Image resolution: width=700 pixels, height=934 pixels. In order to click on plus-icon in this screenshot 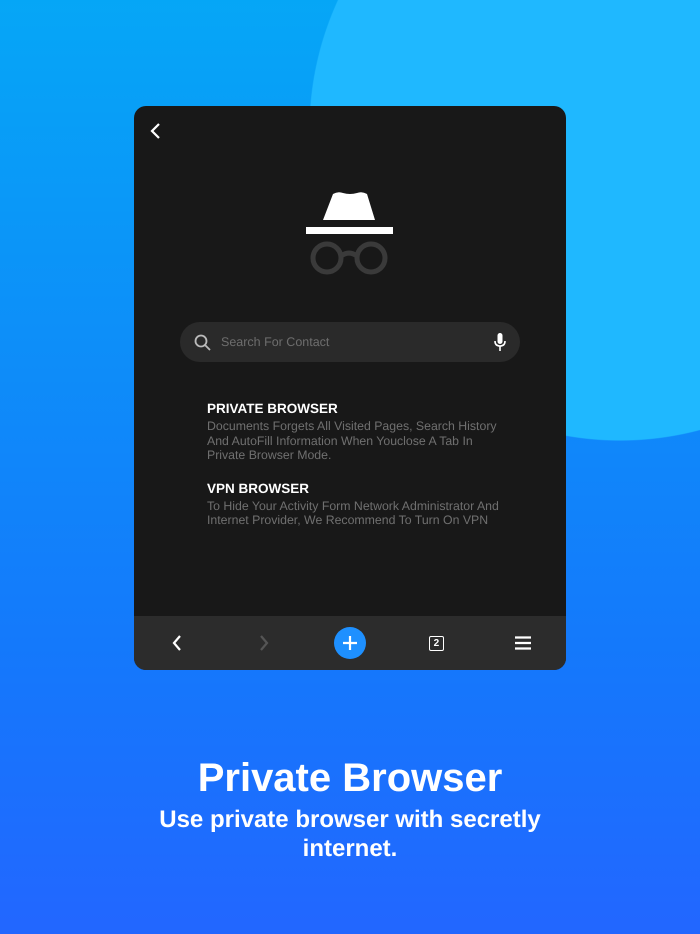, I will do `click(349, 643)`.